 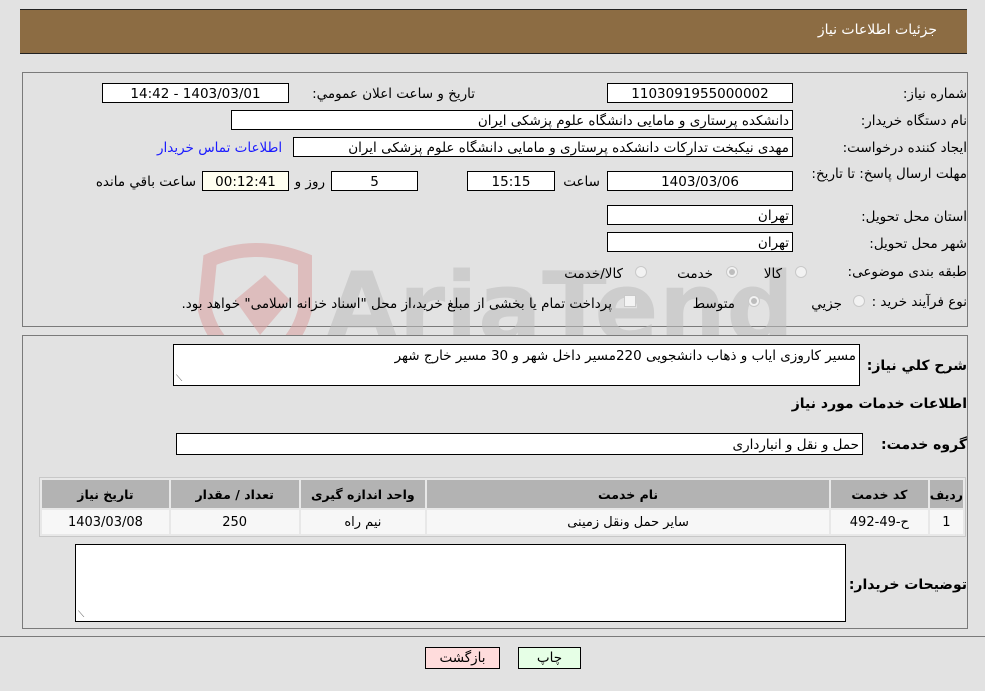 I want to click on col-row-number: ردیف, so click(x=946, y=494).